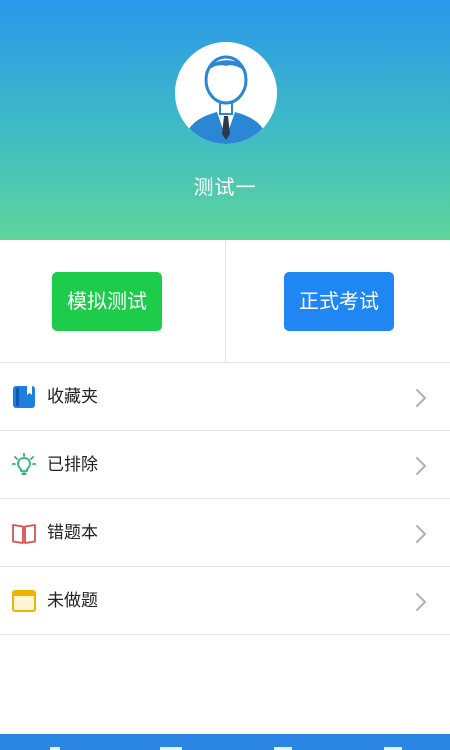 The height and width of the screenshot is (750, 450). What do you see at coordinates (72, 465) in the screenshot?
I see `menu-item-label: 已排除` at bounding box center [72, 465].